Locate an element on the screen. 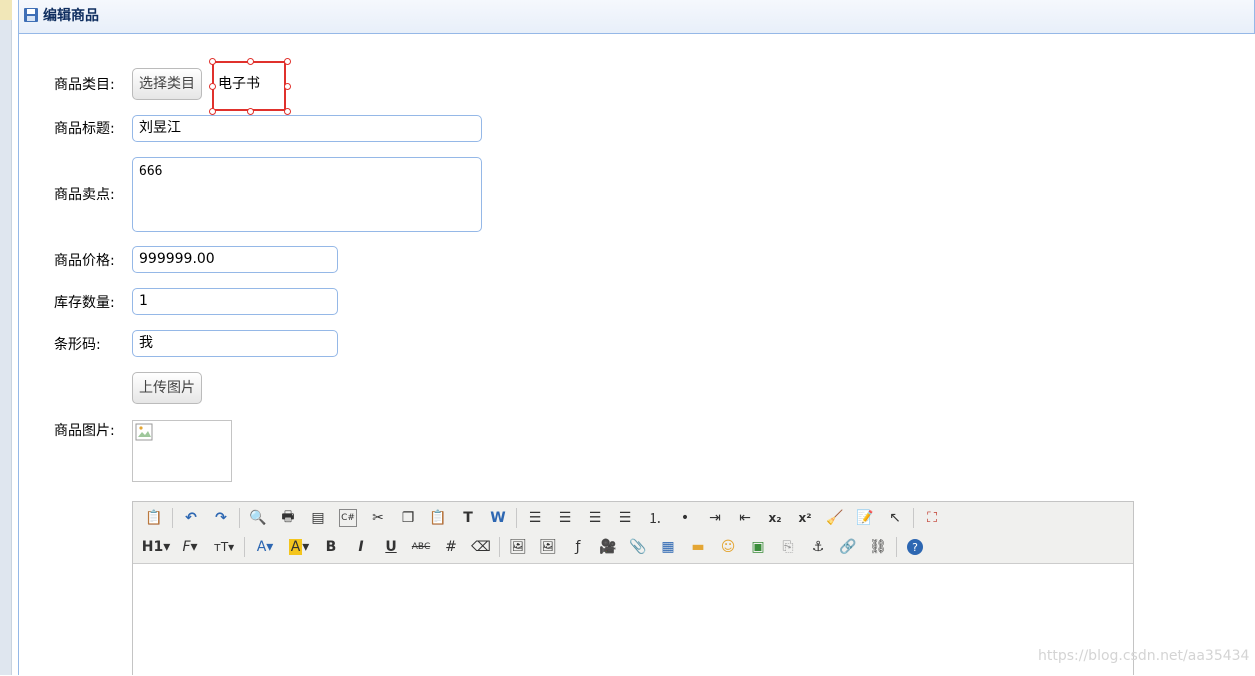  panel-header: 编辑商品 is located at coordinates (636, 17).